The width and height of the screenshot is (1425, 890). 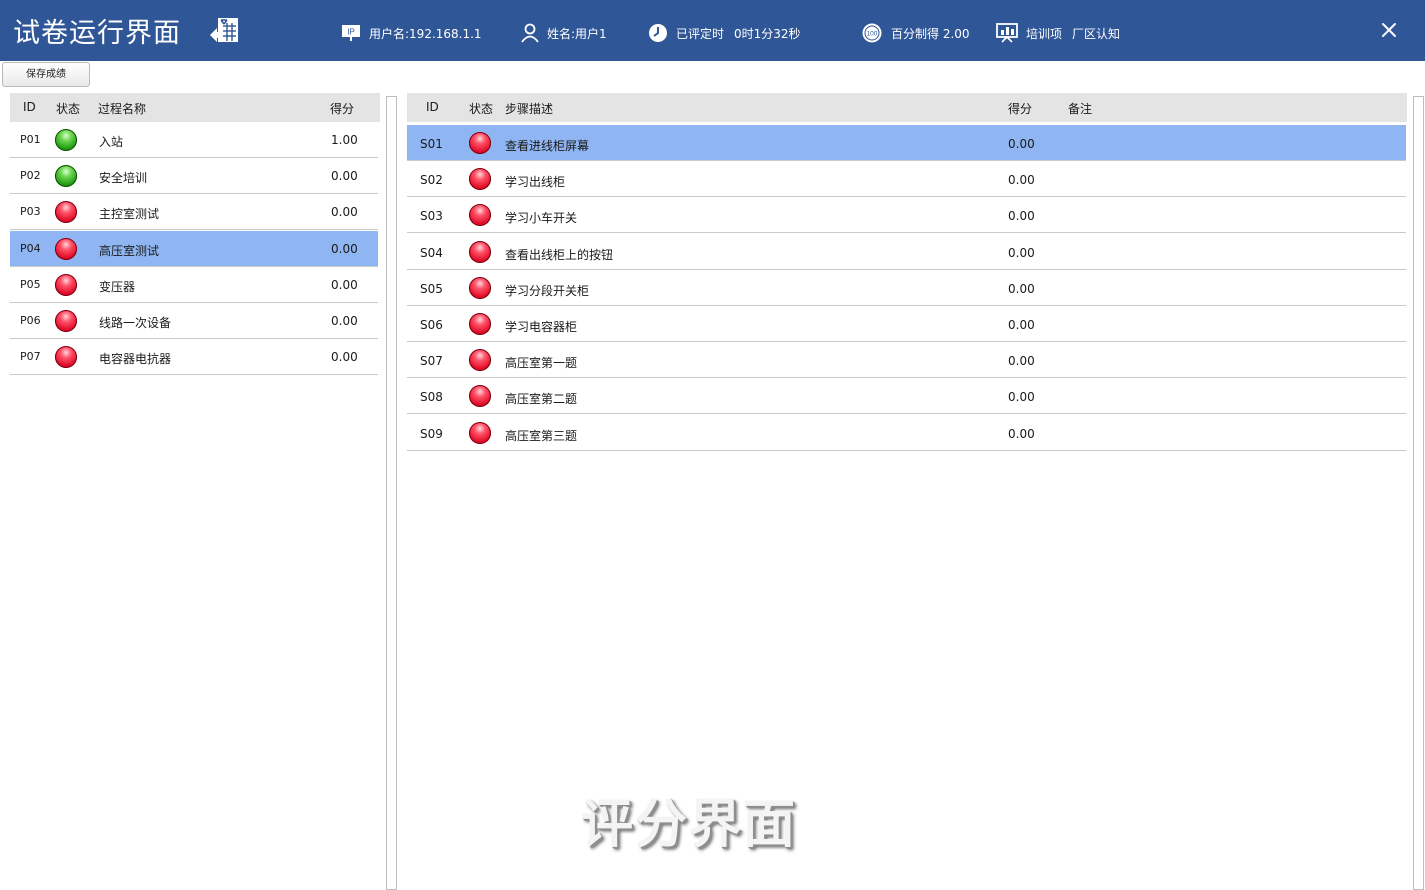 I want to click on step-id: S08, so click(x=431, y=397).